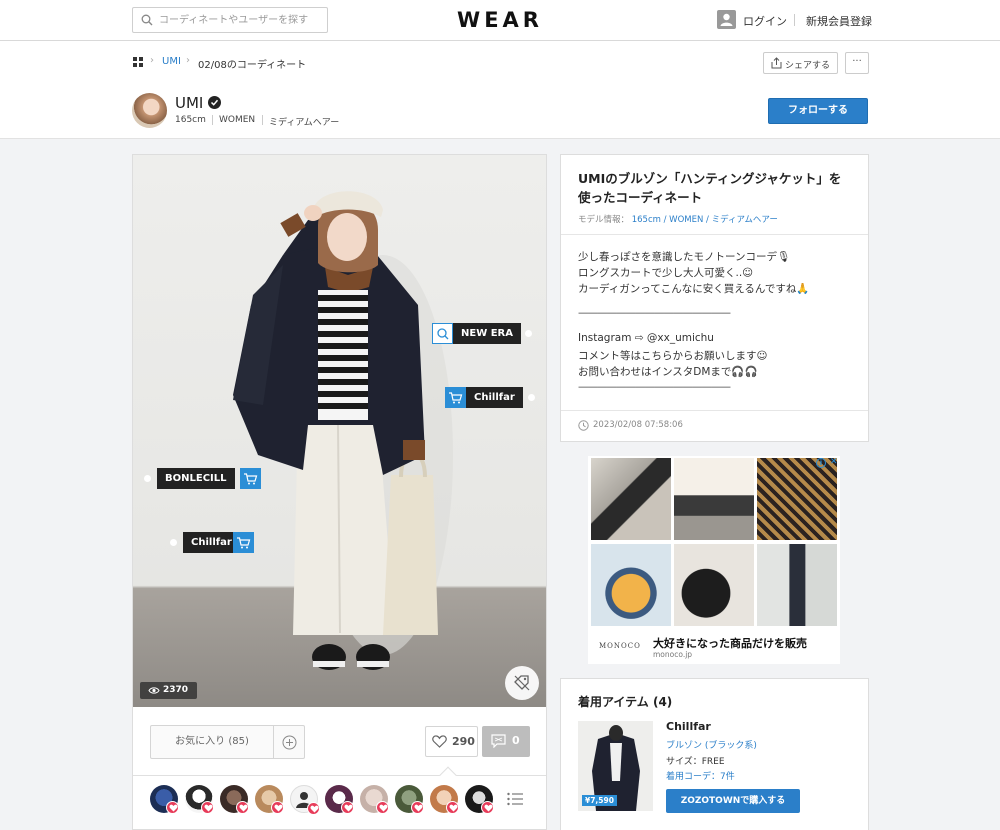 The image size is (1000, 830). What do you see at coordinates (857, 63) in the screenshot?
I see `more-options-button: ···` at bounding box center [857, 63].